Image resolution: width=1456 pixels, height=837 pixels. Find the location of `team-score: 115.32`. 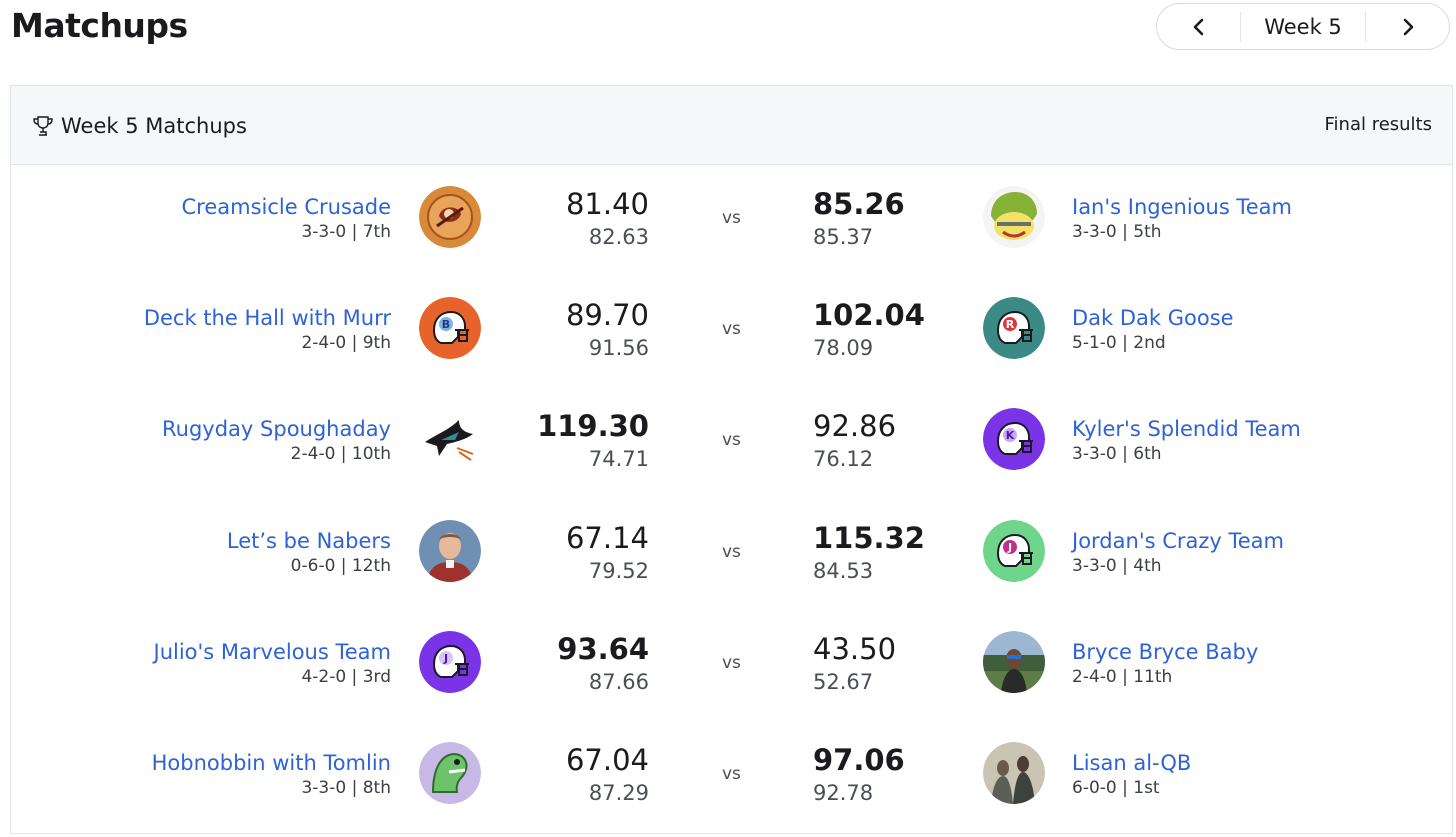

team-score: 115.32 is located at coordinates (869, 538).